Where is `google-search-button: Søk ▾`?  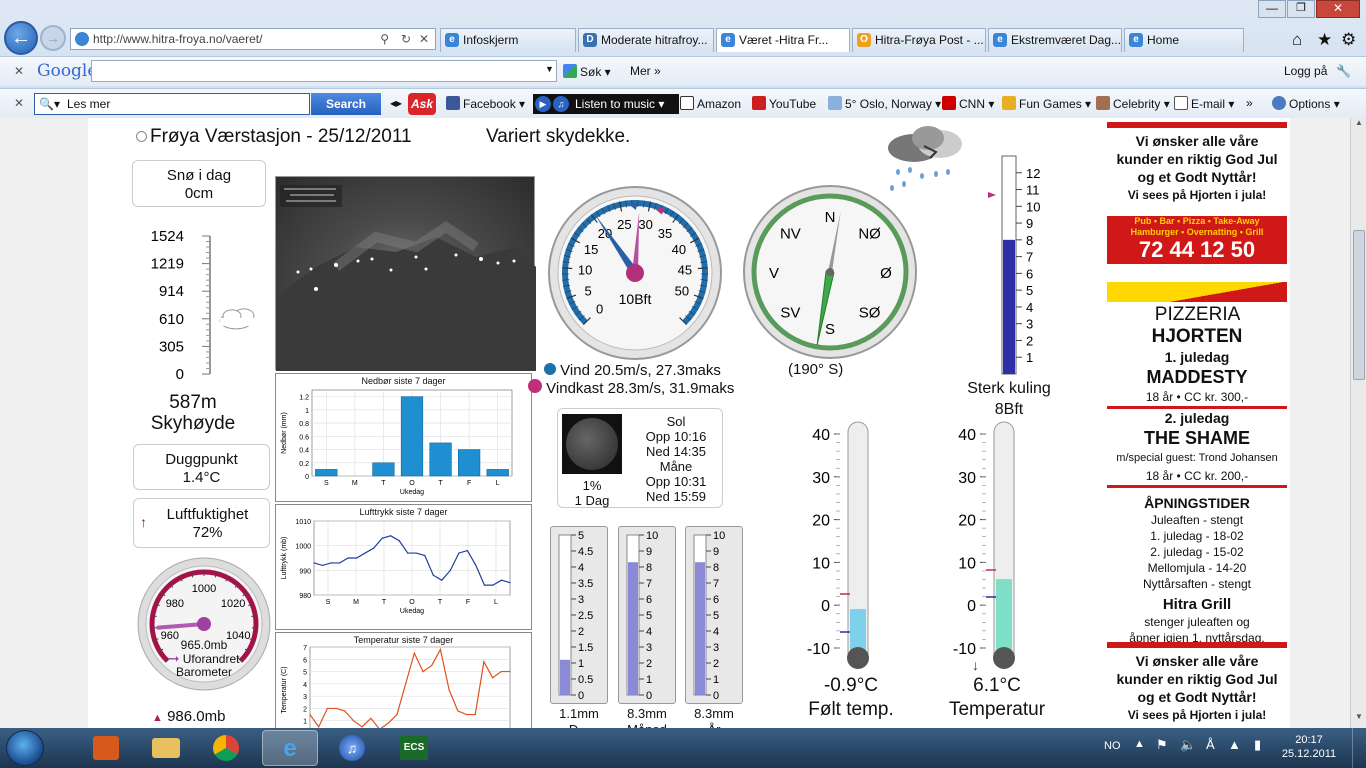 google-search-button: Søk ▾ is located at coordinates (587, 71).